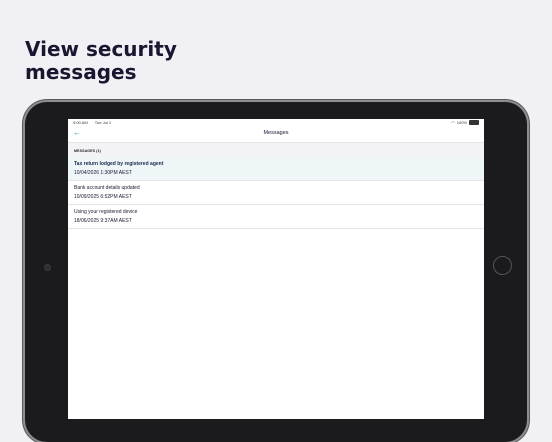 Image resolution: width=552 pixels, height=442 pixels. I want to click on promo-headline: View security messages, so click(101, 61).